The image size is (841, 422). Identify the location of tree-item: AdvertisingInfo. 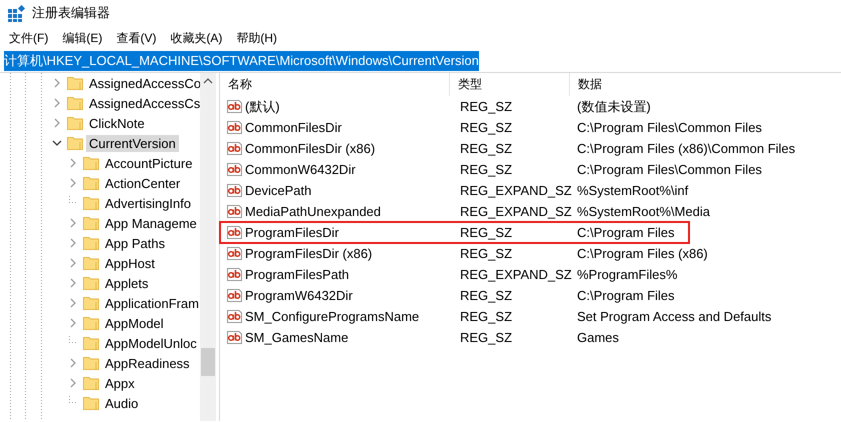
(148, 203).